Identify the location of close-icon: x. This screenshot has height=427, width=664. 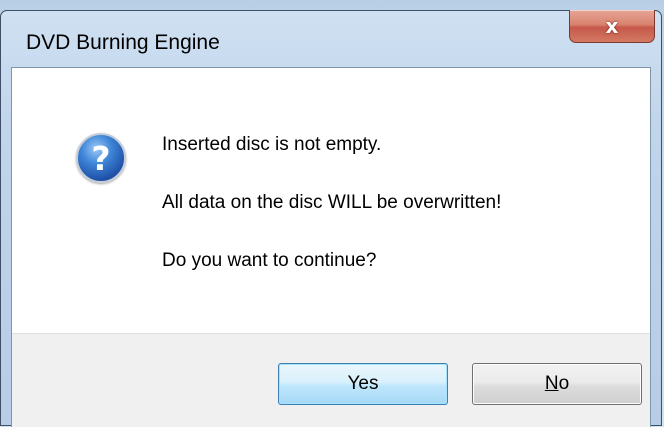
(612, 26).